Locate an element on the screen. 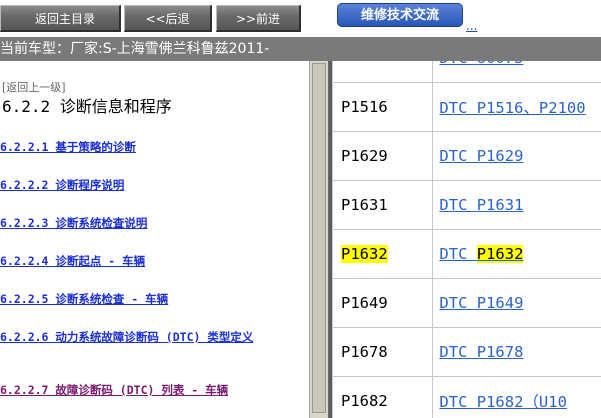 This screenshot has width=601, height=418. dtc-link-code: P1678 is located at coordinates (500, 352).